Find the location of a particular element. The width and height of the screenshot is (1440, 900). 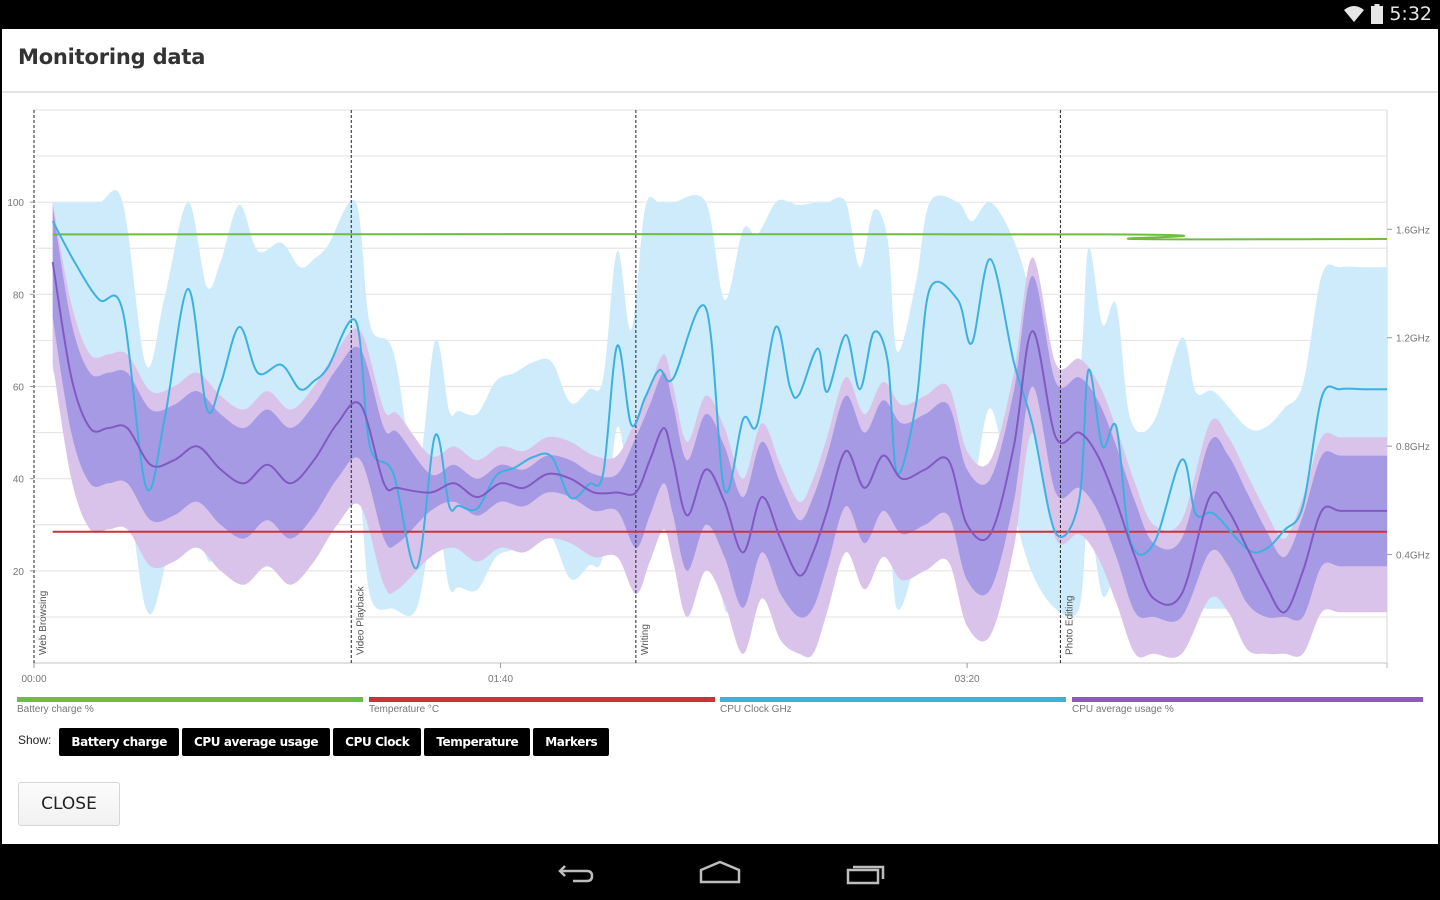

x-tick-label: 03:20 is located at coordinates (967, 679).